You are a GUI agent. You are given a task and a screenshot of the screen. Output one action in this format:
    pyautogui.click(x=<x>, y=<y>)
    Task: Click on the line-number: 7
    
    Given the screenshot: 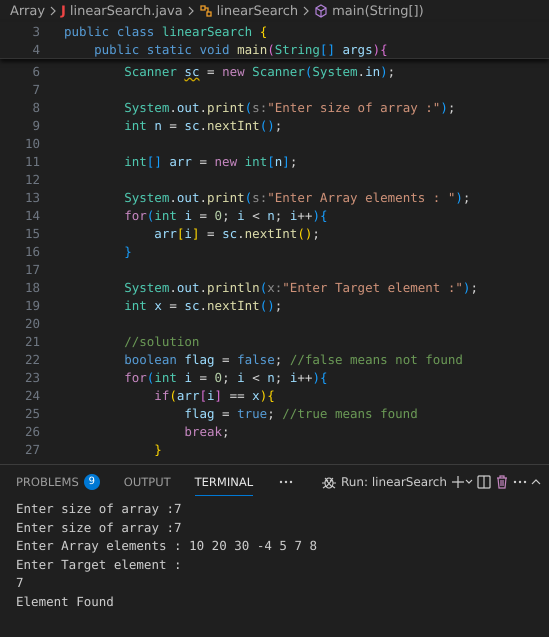 What is the action you would take?
    pyautogui.click(x=35, y=89)
    